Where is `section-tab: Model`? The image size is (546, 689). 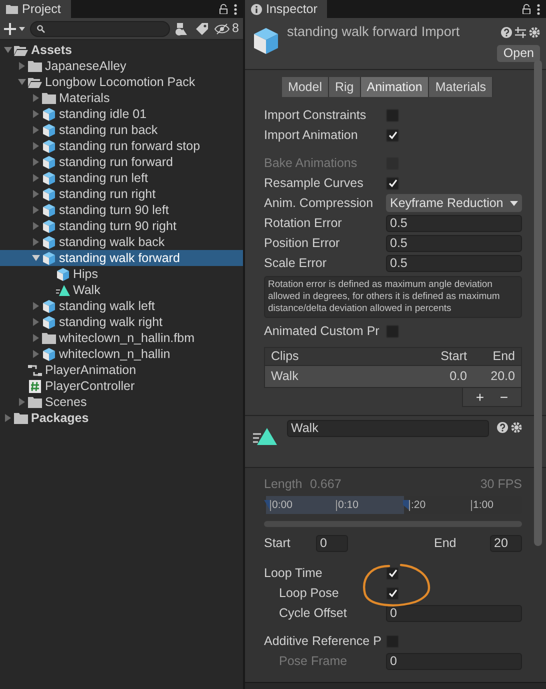
section-tab: Model is located at coordinates (305, 87).